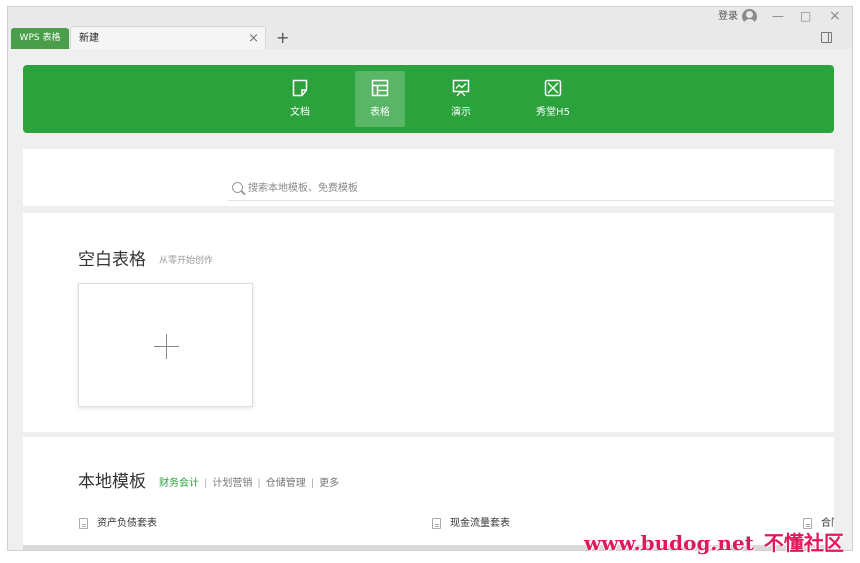  I want to click on new-blank-spreadsheet-card, so click(165, 345).